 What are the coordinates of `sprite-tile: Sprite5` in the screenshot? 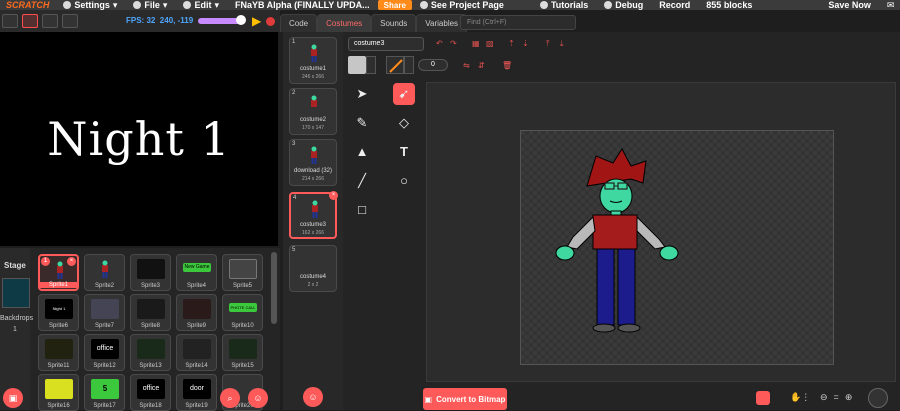 It's located at (242, 272).